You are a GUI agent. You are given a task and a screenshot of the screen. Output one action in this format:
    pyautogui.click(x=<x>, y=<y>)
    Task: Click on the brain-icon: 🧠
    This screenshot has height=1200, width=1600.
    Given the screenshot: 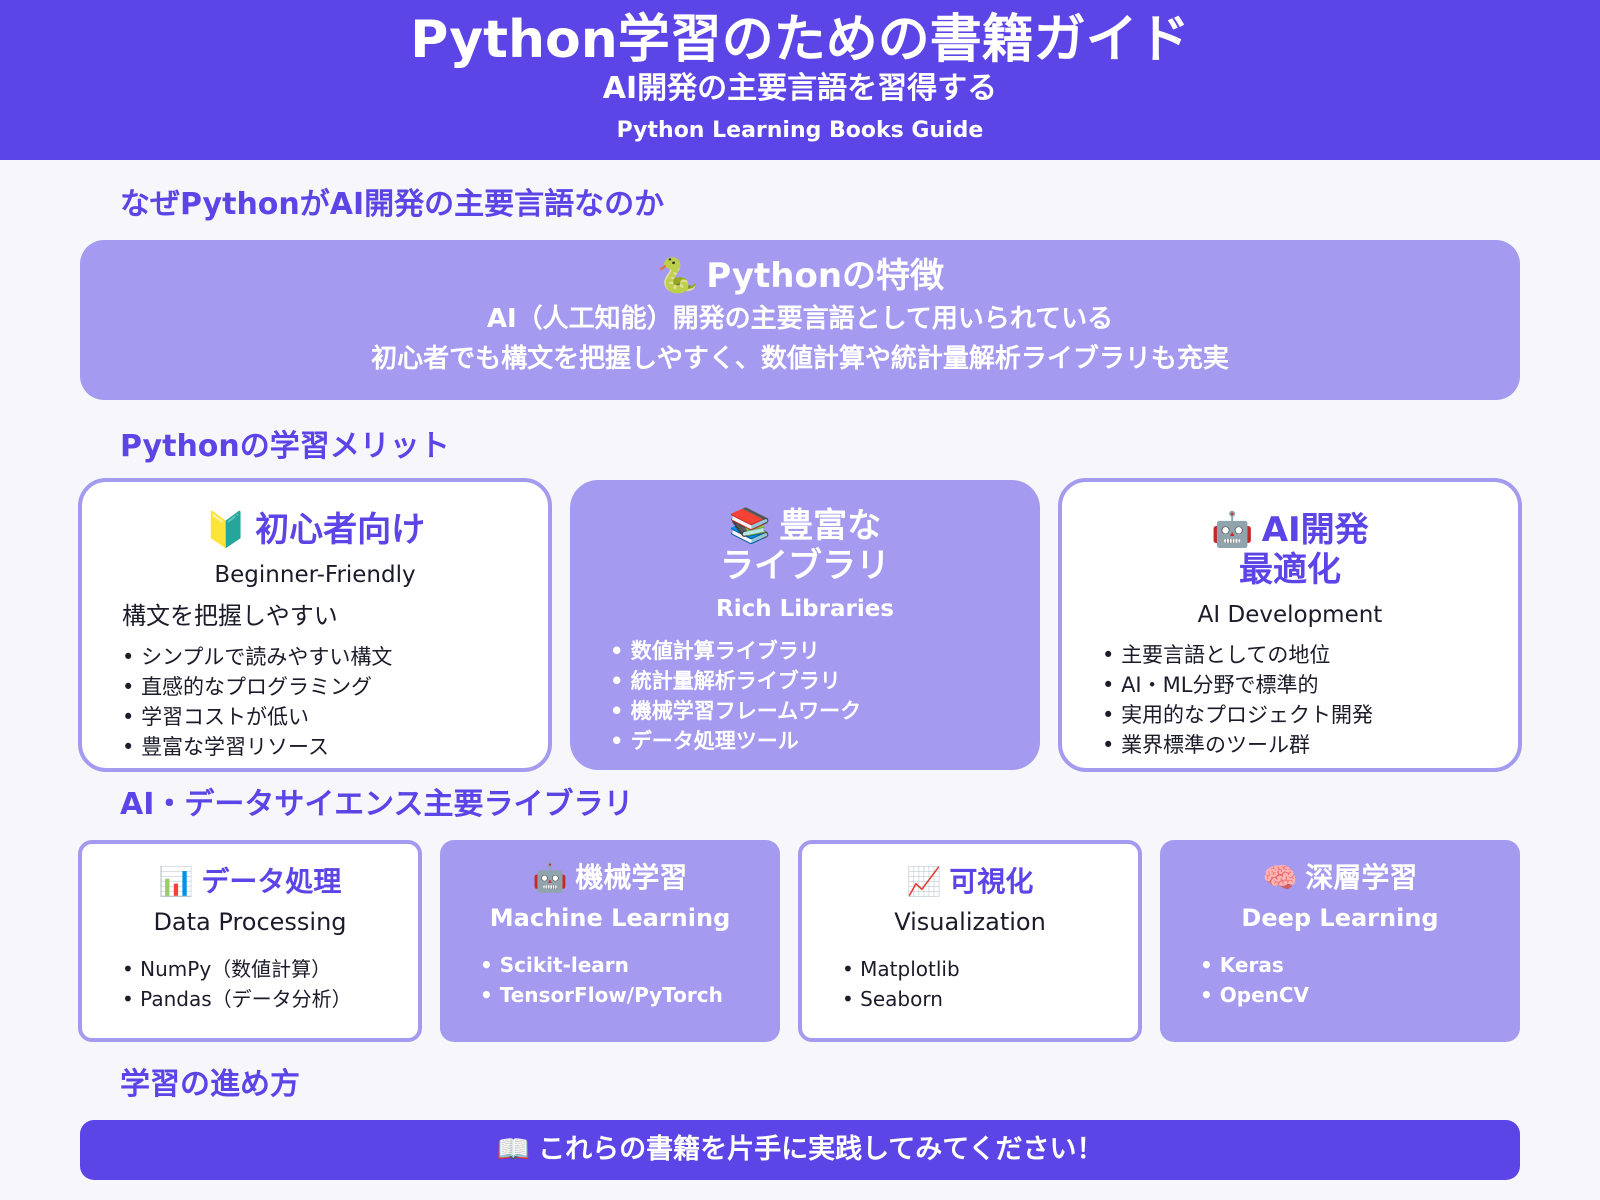 What is the action you would take?
    pyautogui.click(x=1280, y=877)
    